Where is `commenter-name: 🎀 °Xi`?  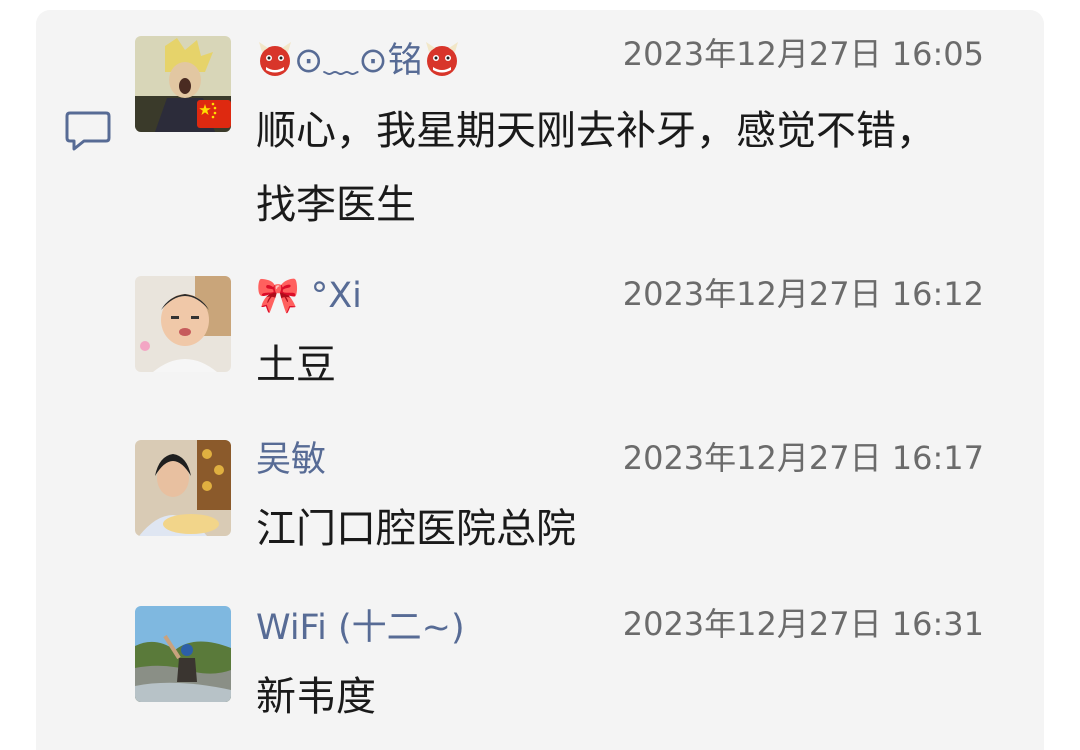 commenter-name: 🎀 °Xi is located at coordinates (309, 296).